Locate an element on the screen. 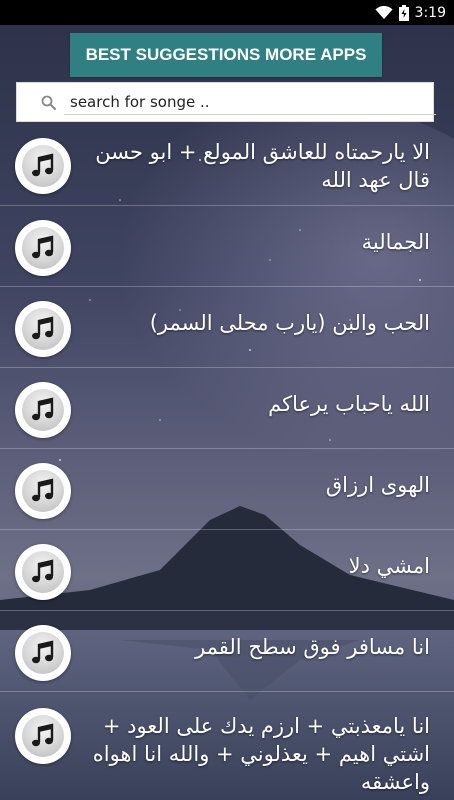 Image resolution: width=454 pixels, height=800 pixels. song-item: الجمالية is located at coordinates (227, 246).